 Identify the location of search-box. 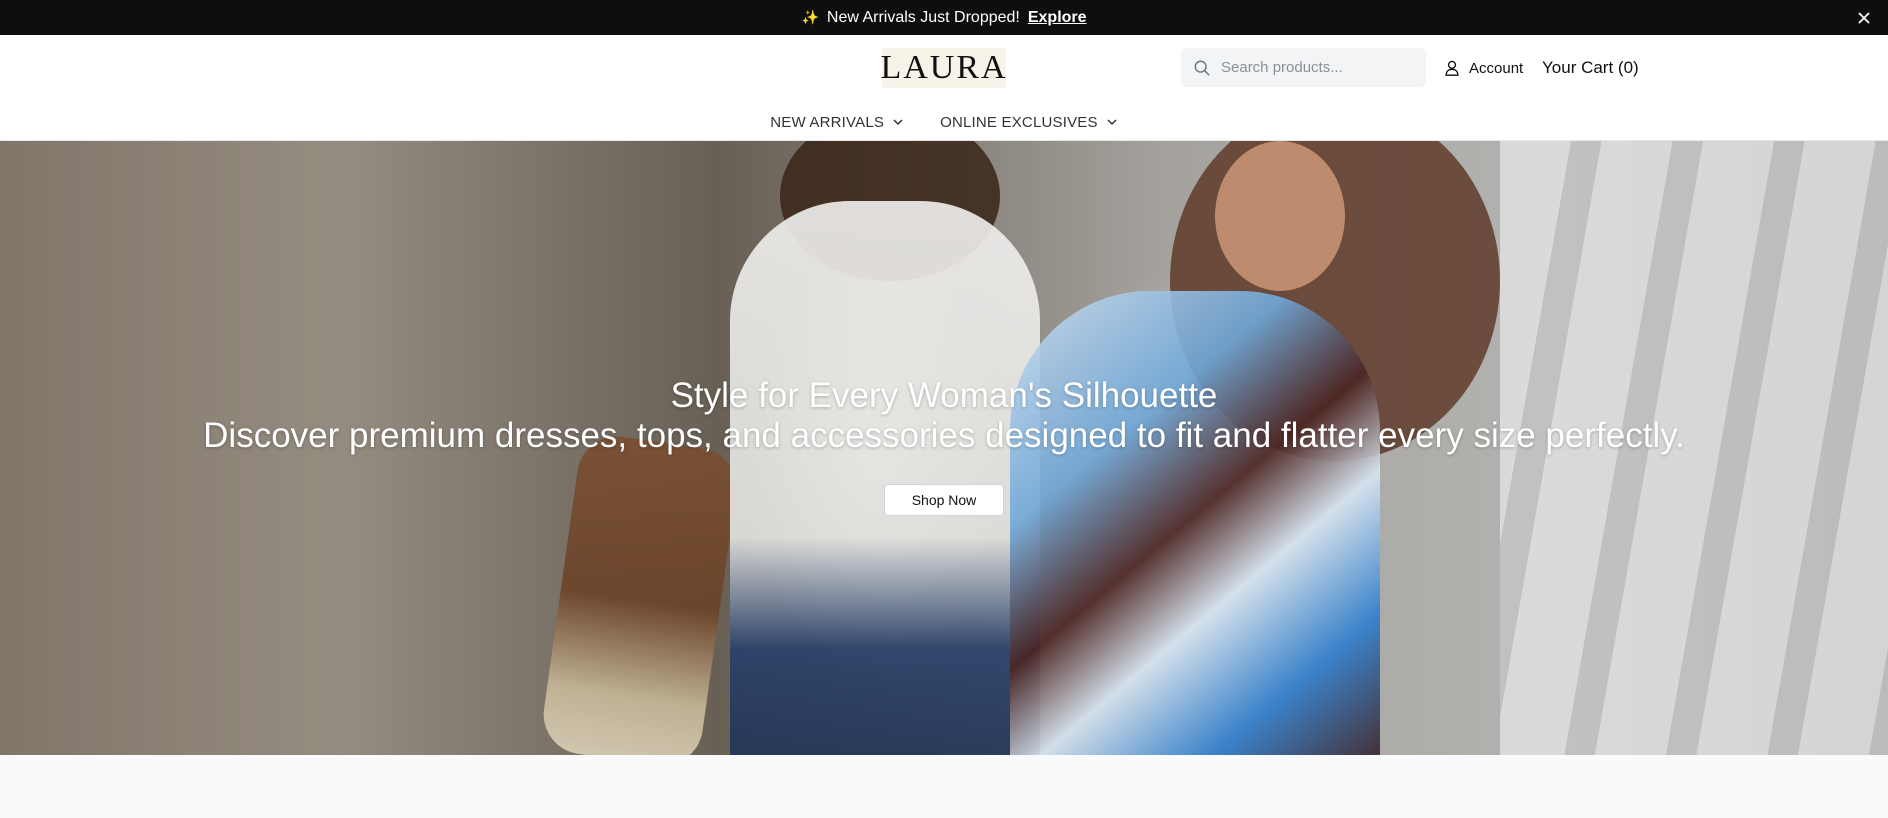
(1303, 67).